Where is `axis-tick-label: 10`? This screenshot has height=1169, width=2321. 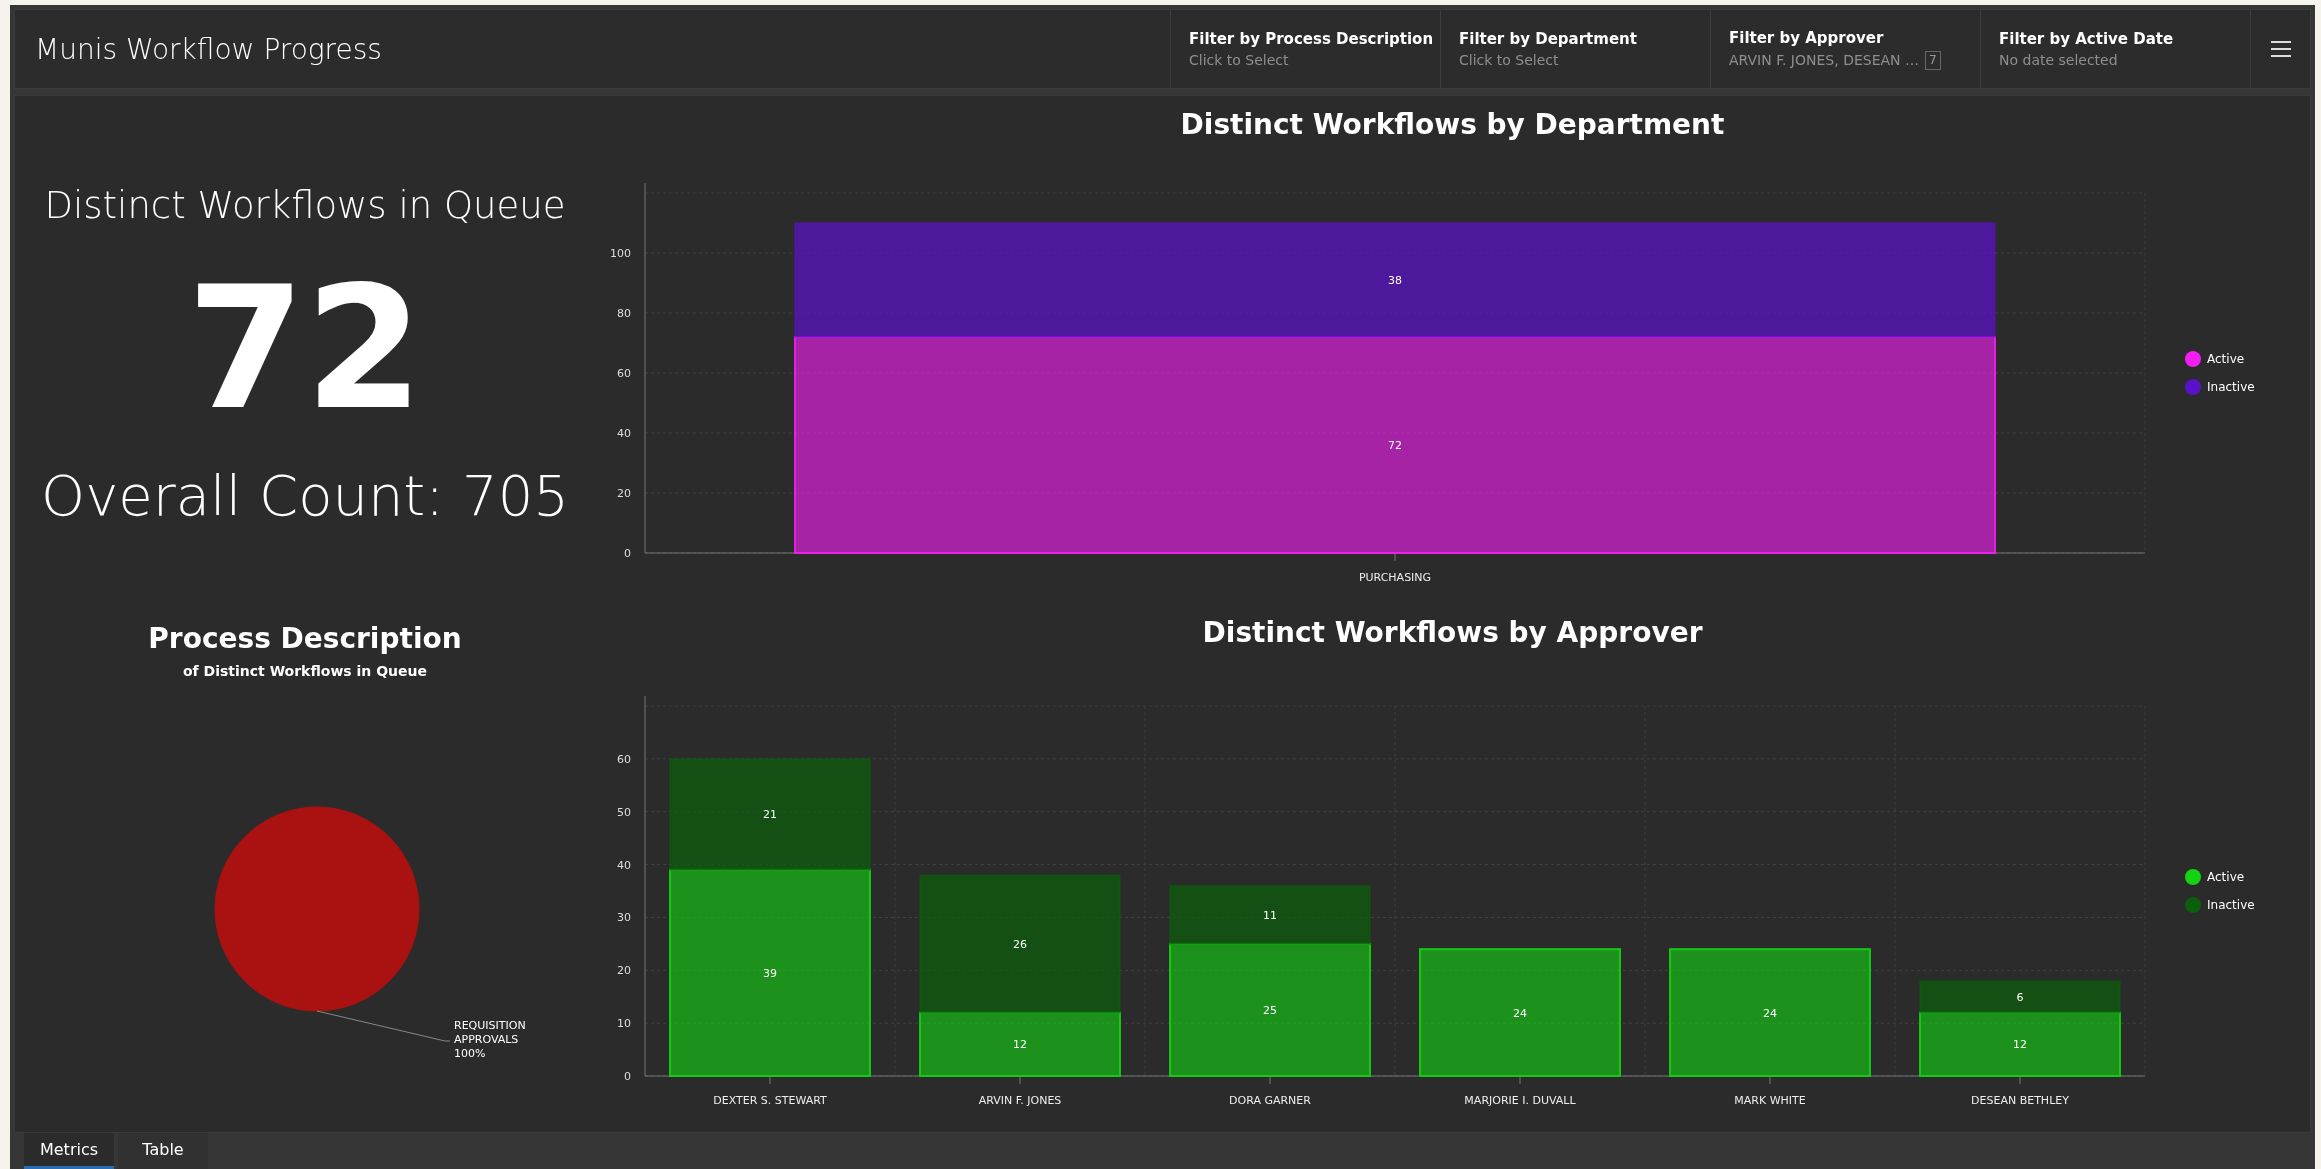 axis-tick-label: 10 is located at coordinates (624, 1023).